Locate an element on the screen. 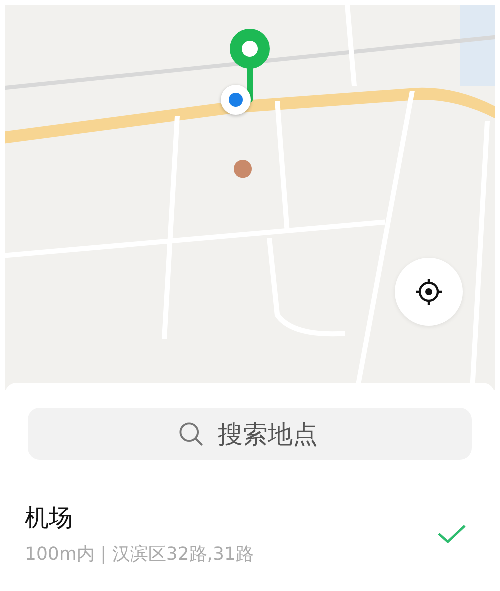 Image resolution: width=500 pixels, height=591 pixels. search-icon is located at coordinates (191, 434).